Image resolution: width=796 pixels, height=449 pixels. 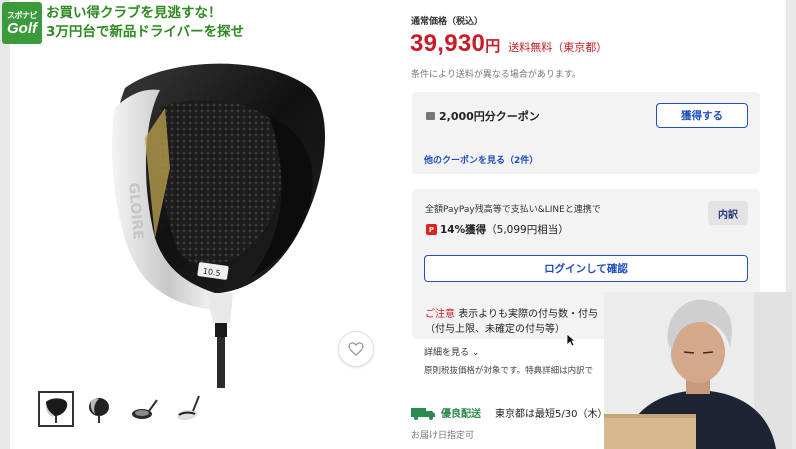 What do you see at coordinates (423, 413) in the screenshot?
I see `truck-icon` at bounding box center [423, 413].